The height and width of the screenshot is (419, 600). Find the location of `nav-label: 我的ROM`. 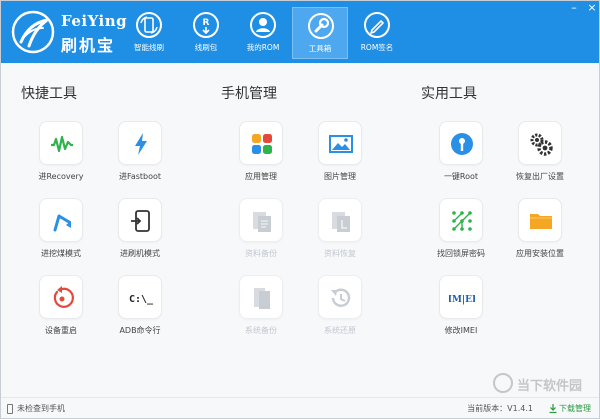

nav-label: 我的ROM is located at coordinates (263, 47).